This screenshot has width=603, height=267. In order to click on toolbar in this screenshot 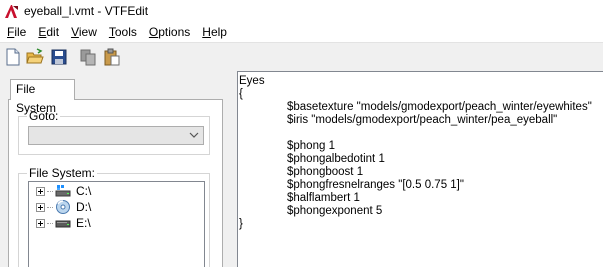, I will do `click(301, 56)`.